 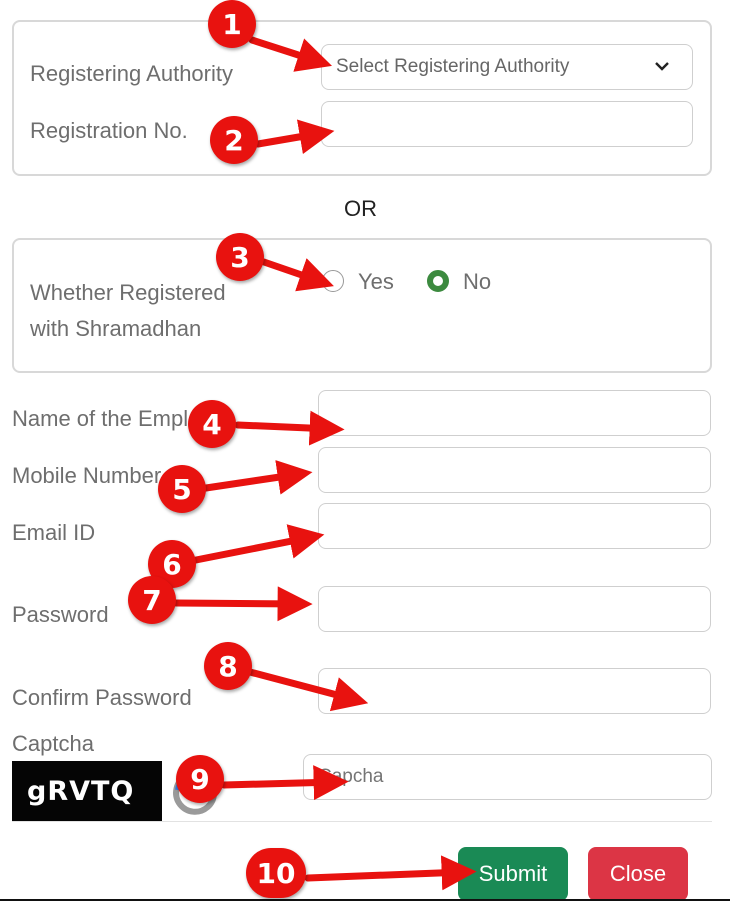 I want to click on annotation-badge-8: 8, so click(x=228, y=666).